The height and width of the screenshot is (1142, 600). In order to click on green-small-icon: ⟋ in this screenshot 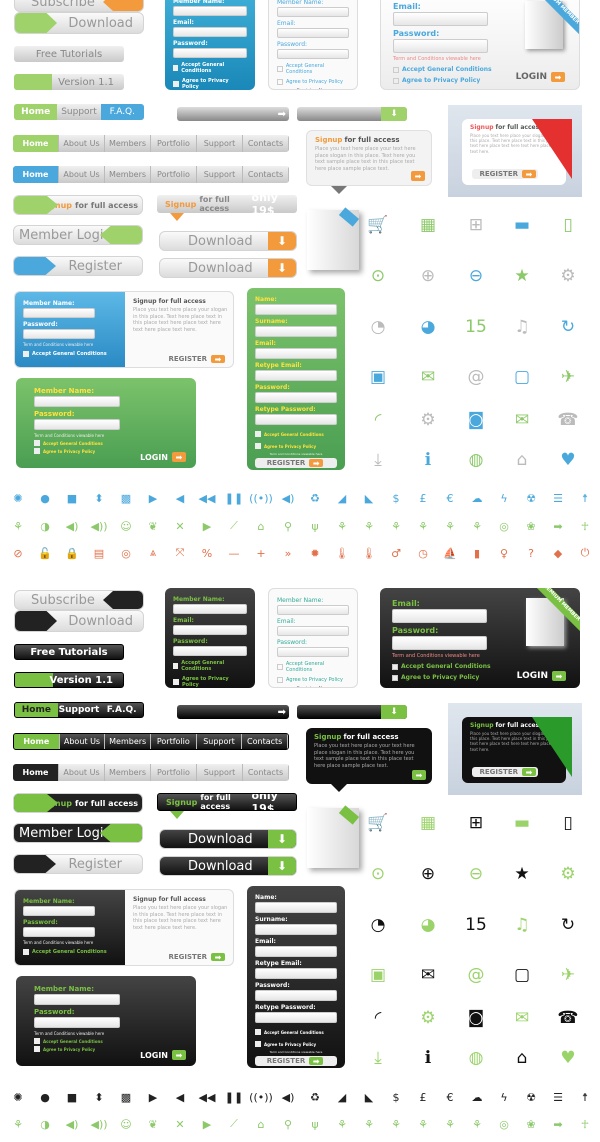, I will do `click(234, 1124)`.